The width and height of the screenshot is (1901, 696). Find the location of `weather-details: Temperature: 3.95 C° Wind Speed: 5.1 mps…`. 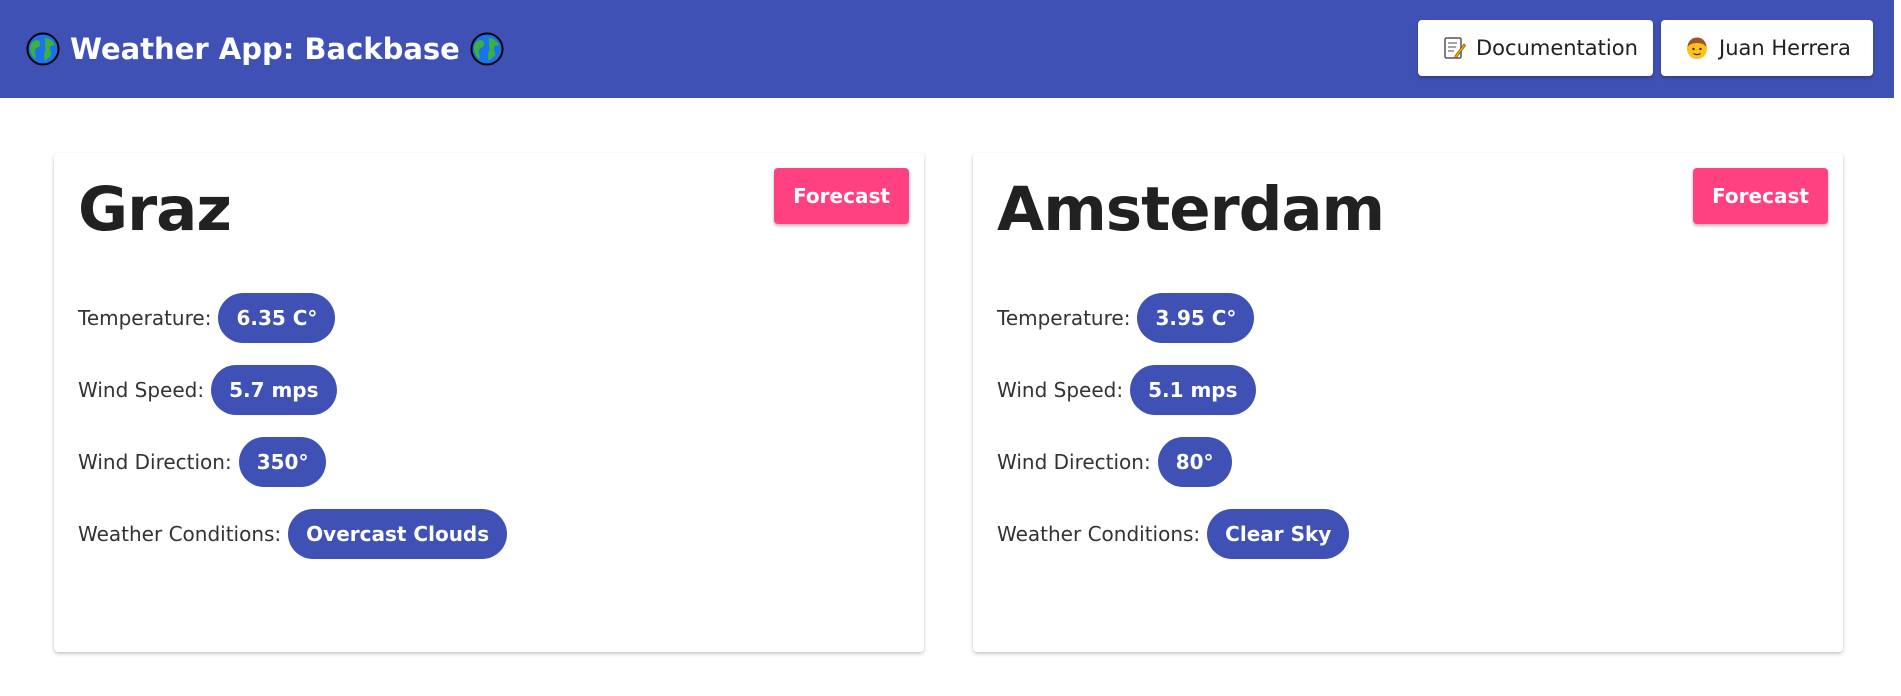

weather-details: Temperature: 3.95 C° Wind Speed: 5.1 mps… is located at coordinates (1173, 437).